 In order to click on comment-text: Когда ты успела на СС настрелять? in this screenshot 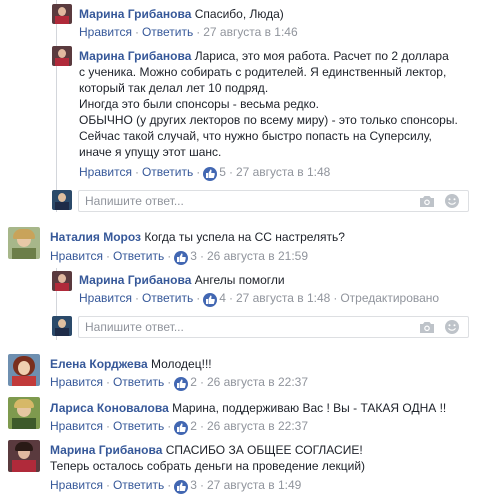, I will do `click(244, 237)`.